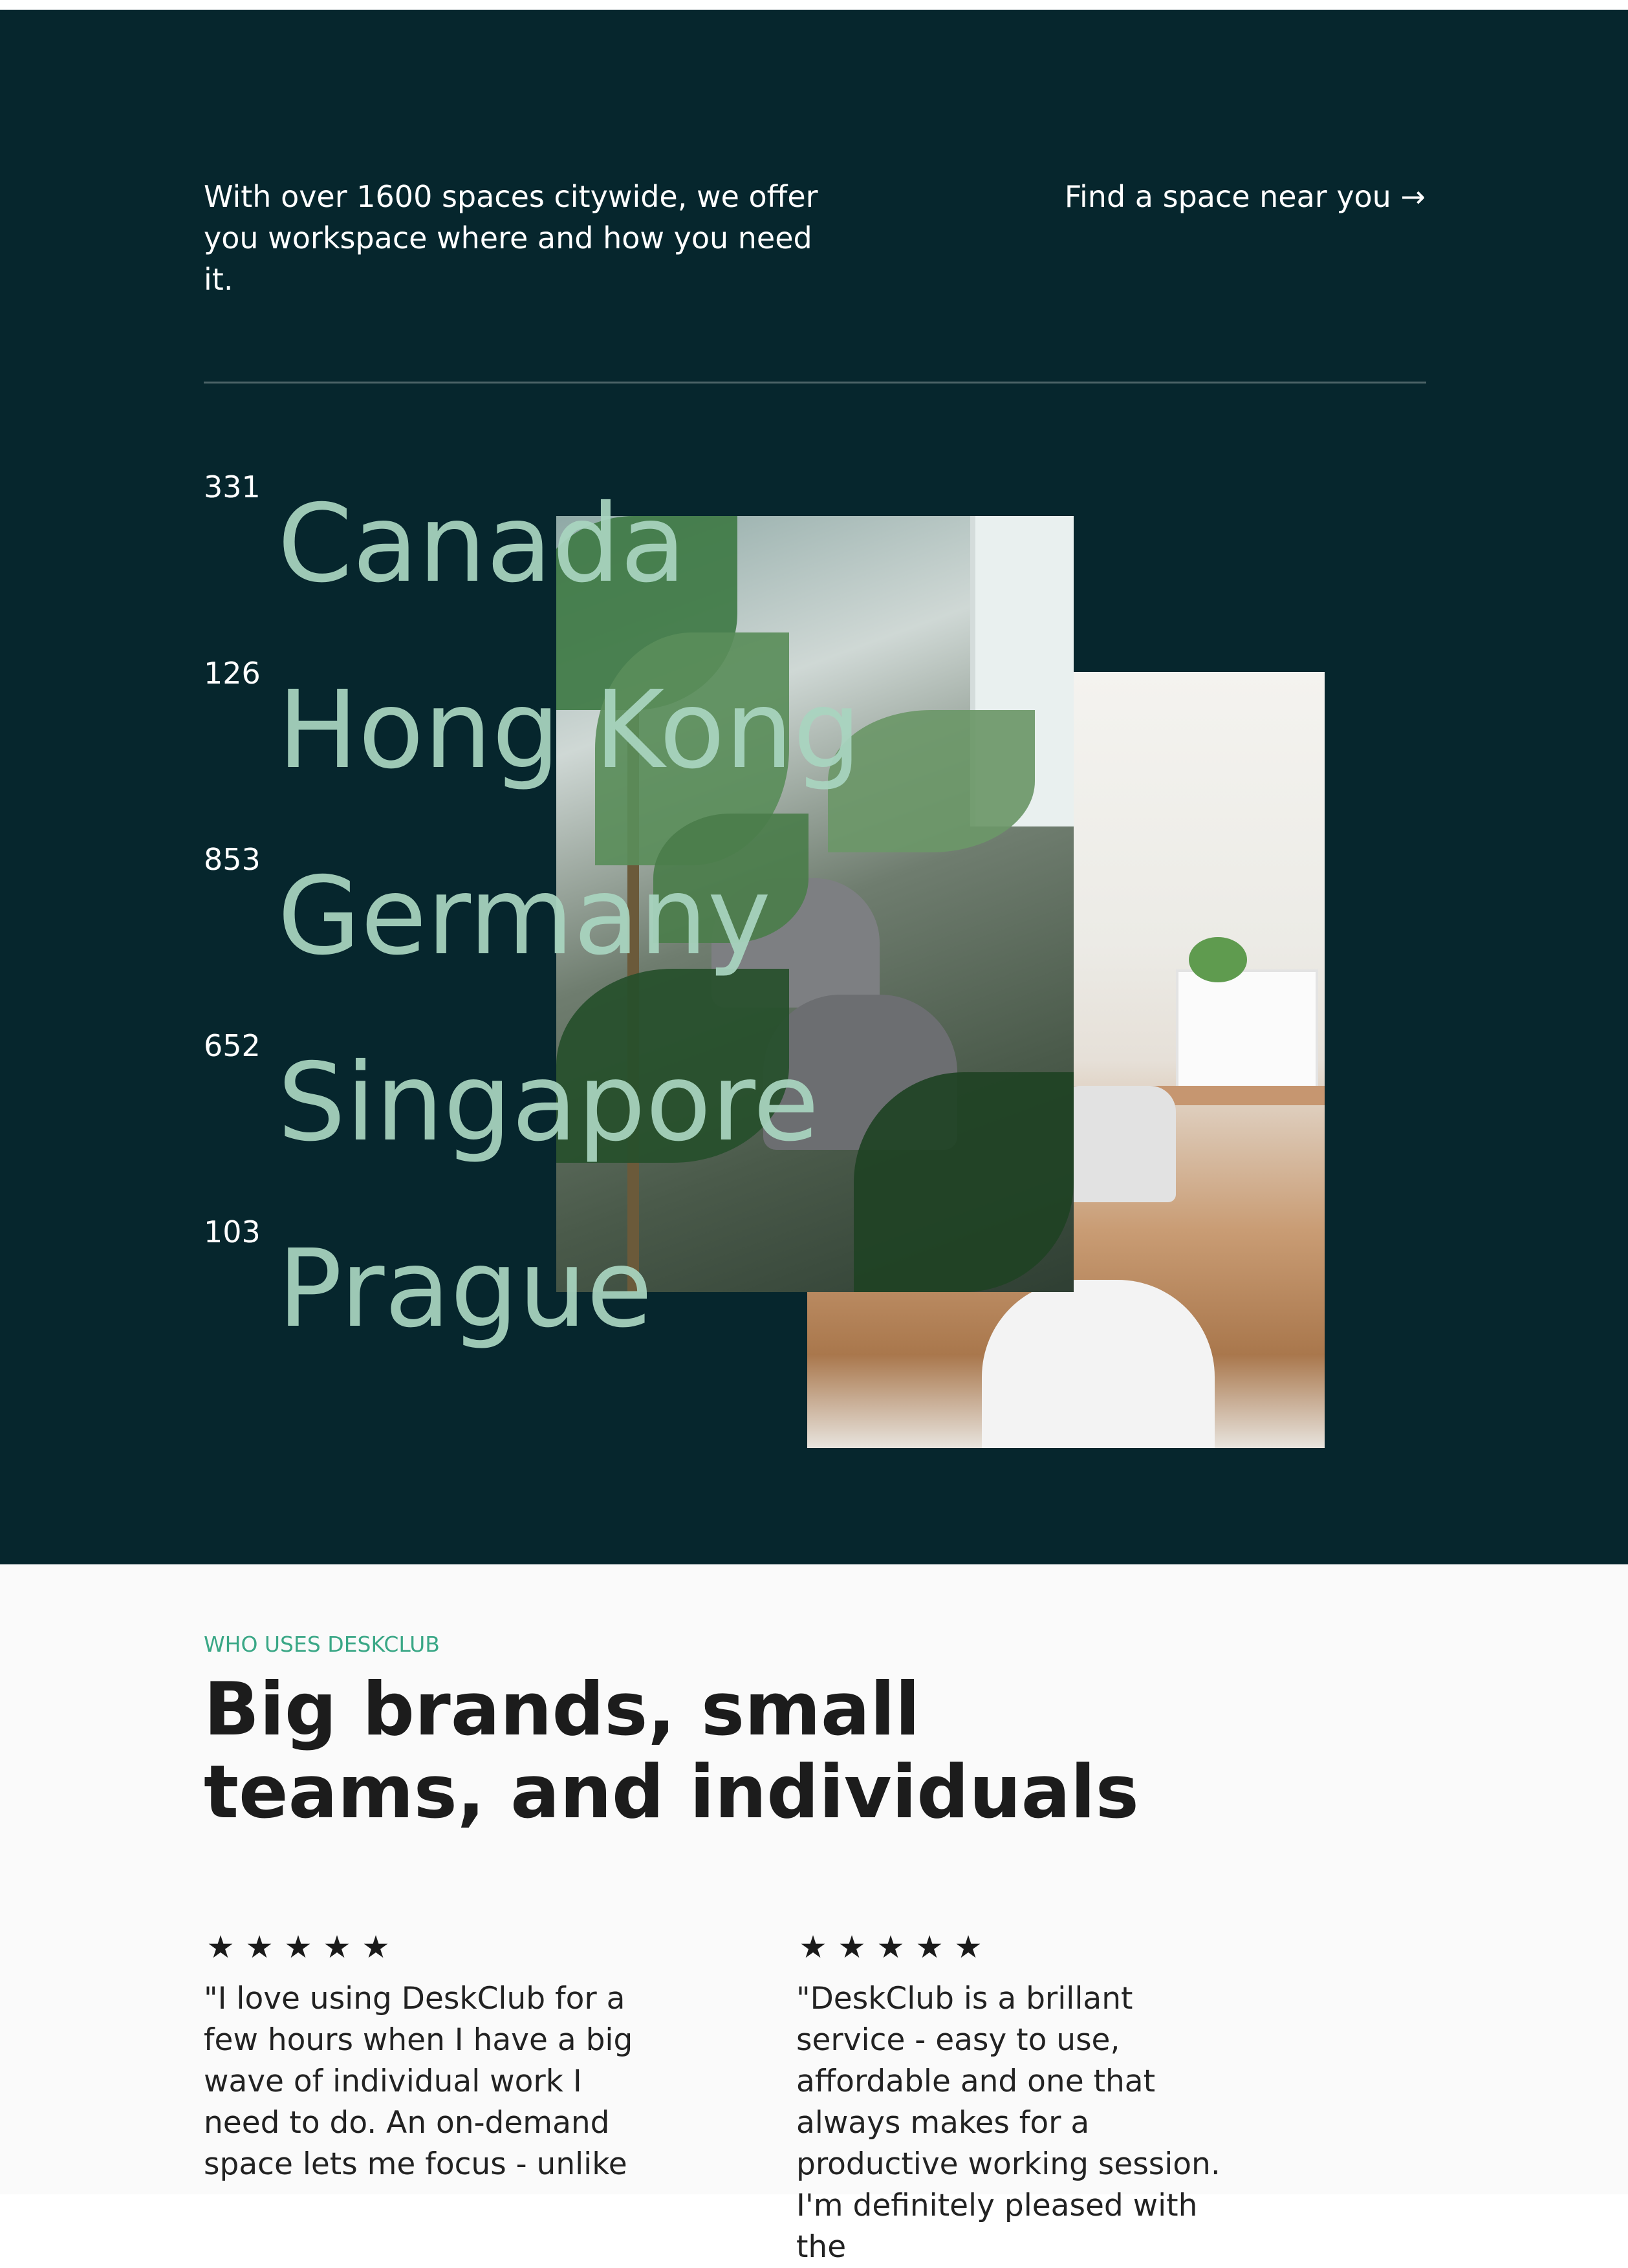  What do you see at coordinates (671, 1751) in the screenshot?
I see `section-heading: Big brands, small teams, and individuals` at bounding box center [671, 1751].